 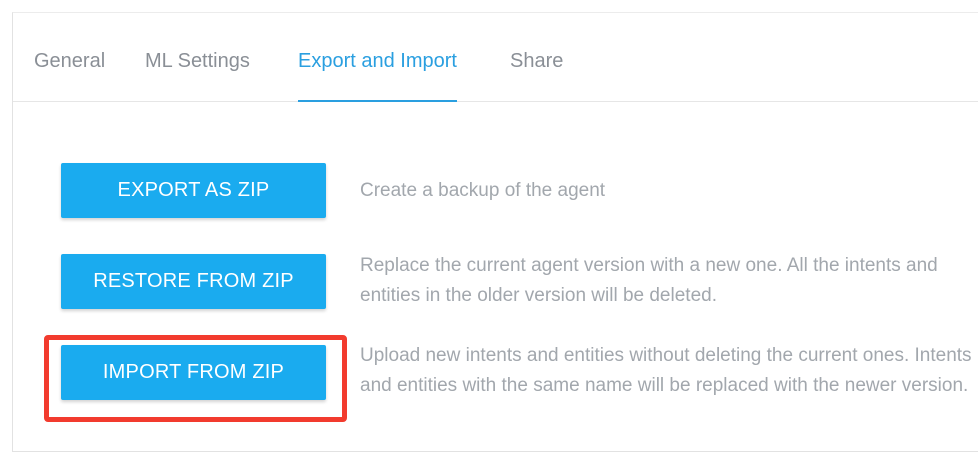 What do you see at coordinates (377, 57) in the screenshot?
I see `tab-export-and-import: Export and Import` at bounding box center [377, 57].